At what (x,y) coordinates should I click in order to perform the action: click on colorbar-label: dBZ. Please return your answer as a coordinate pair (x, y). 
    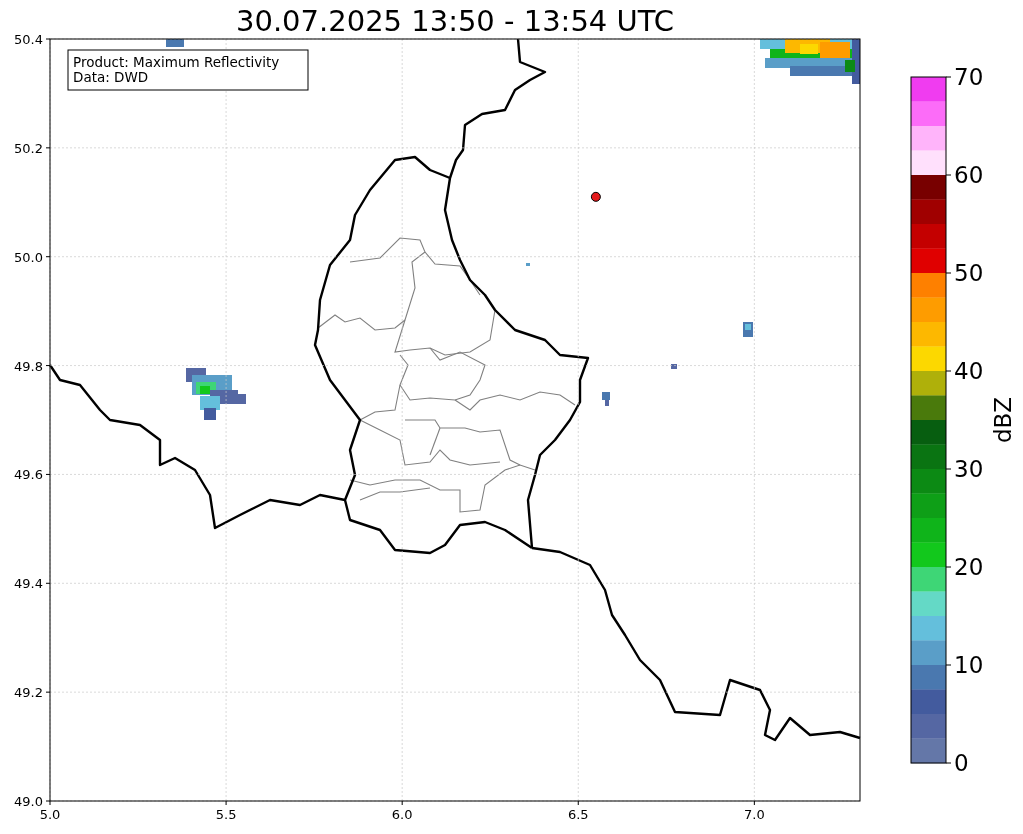
    Looking at the image, I should click on (1003, 420).